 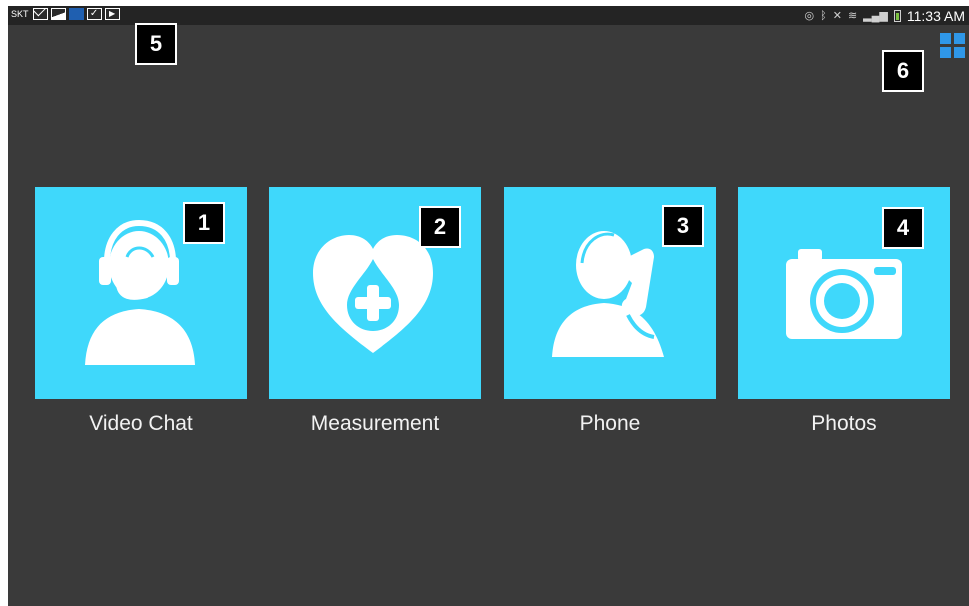 What do you see at coordinates (875, 16) in the screenshot?
I see `signal-icon: ▂▄▆` at bounding box center [875, 16].